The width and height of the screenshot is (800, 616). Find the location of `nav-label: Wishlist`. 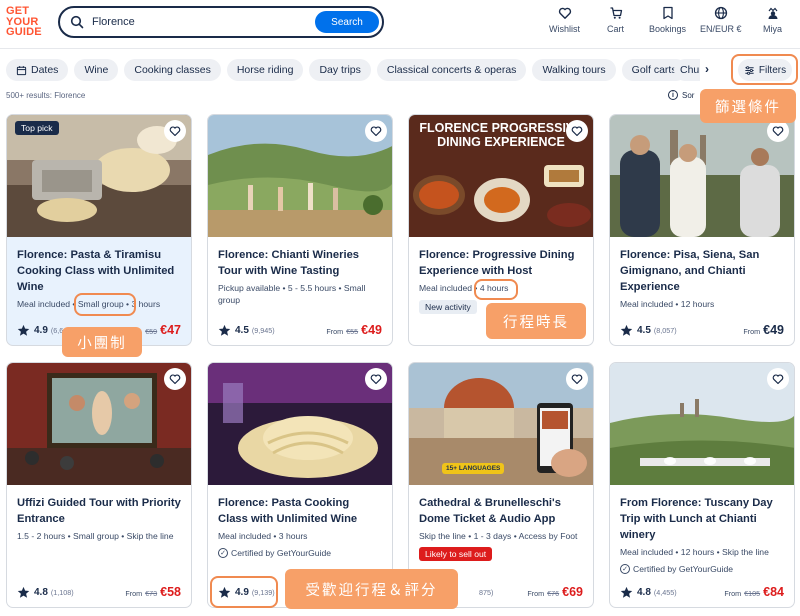

nav-label: Wishlist is located at coordinates (564, 29).